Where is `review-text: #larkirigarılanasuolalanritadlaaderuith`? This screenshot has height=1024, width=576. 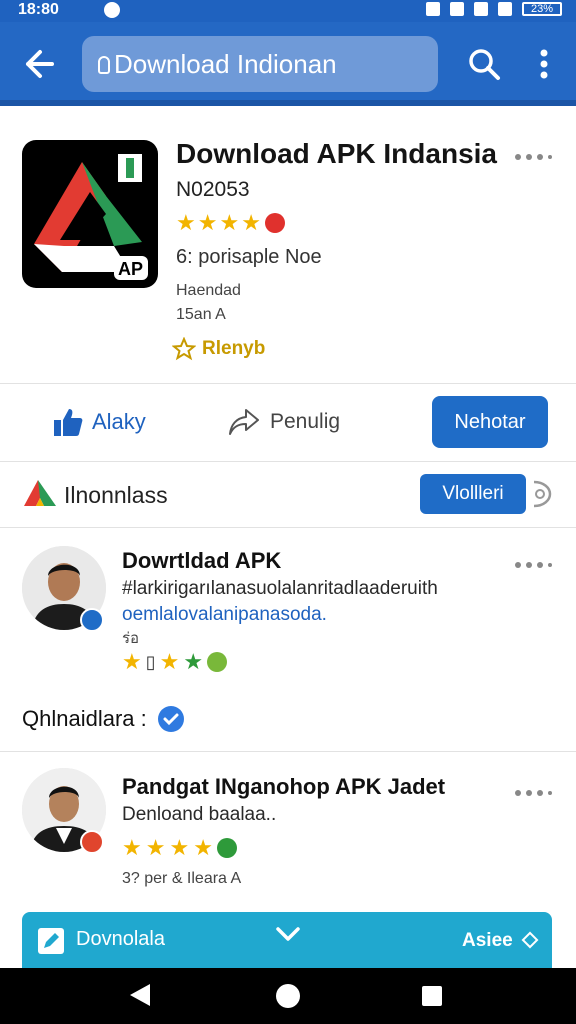 review-text: #larkirigarılanasuolalanritadlaaderuith is located at coordinates (280, 588).